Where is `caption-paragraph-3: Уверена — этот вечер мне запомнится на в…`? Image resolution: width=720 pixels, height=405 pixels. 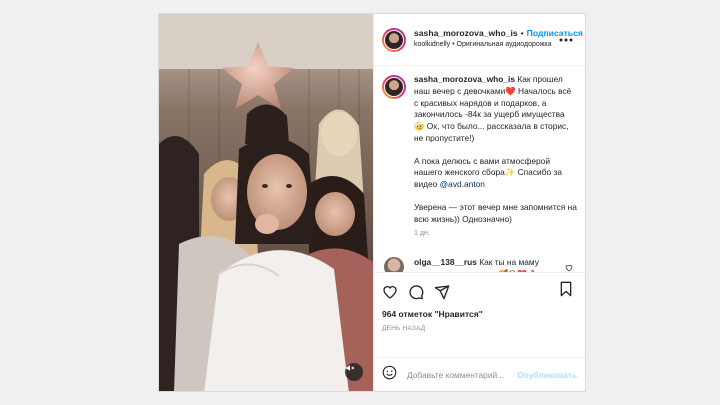
caption-paragraph-3: Уверена — этот вечер мне запомнится на в… is located at coordinates (495, 212).